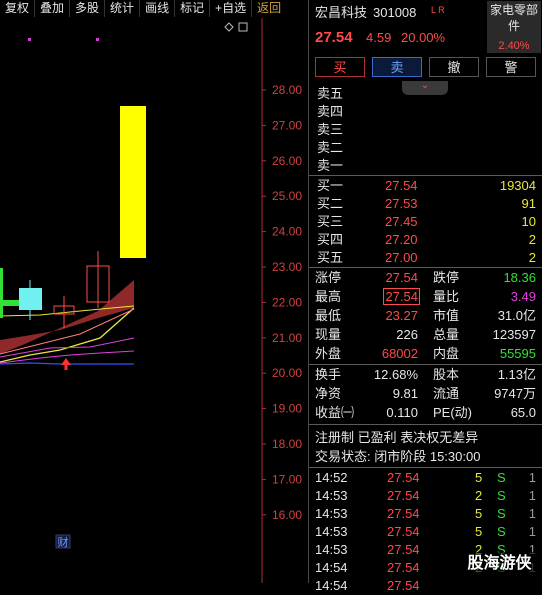 Image resolution: width=542 pixels, height=595 pixels. What do you see at coordinates (397, 437) in the screenshot?
I see `listing-info-text: 注册制 已盈利 表决权无差异` at bounding box center [397, 437].